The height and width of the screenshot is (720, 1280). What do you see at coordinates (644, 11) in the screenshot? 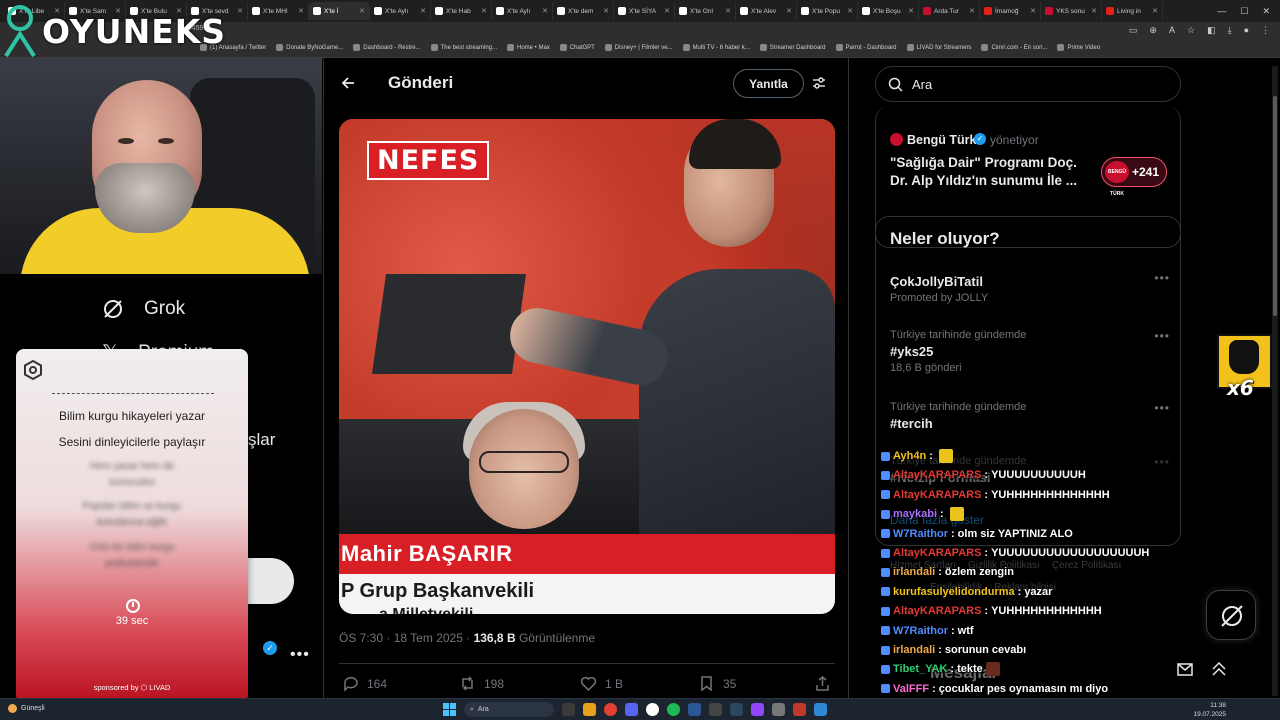
I see `browser-tab: X'te SİYA ✕` at bounding box center [644, 11].